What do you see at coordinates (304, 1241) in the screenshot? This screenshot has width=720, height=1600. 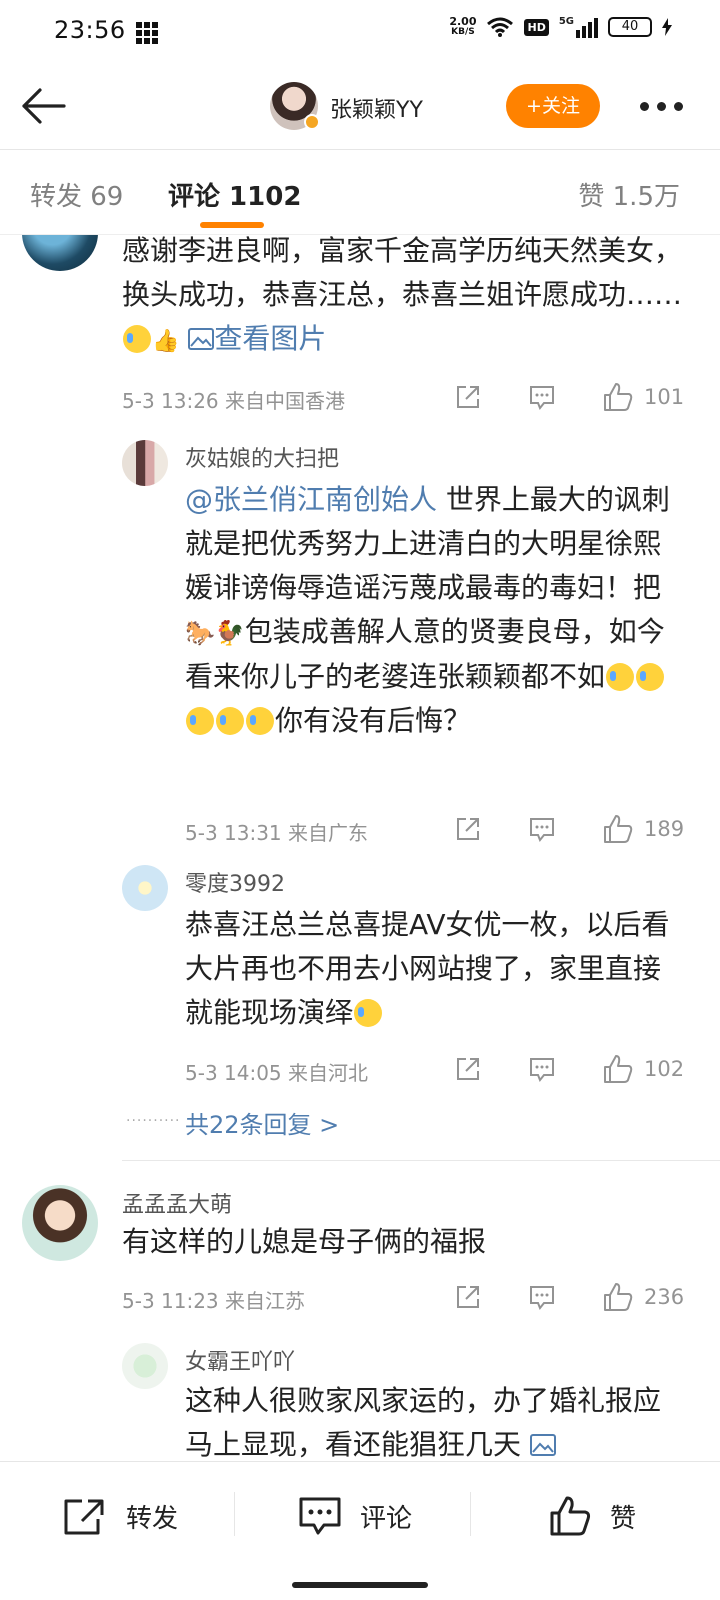 I see `comment-body: 有这样的儿媳是母子俩的福报` at bounding box center [304, 1241].